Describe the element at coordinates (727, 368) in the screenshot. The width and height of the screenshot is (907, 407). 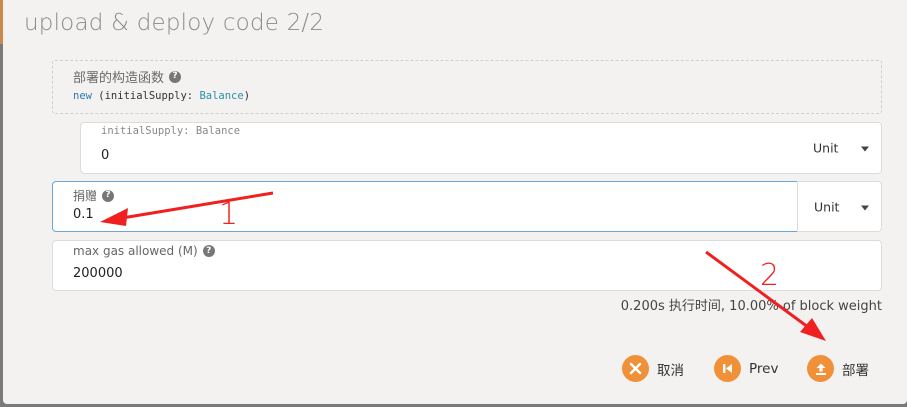
I see `step-backward-icon` at that location.